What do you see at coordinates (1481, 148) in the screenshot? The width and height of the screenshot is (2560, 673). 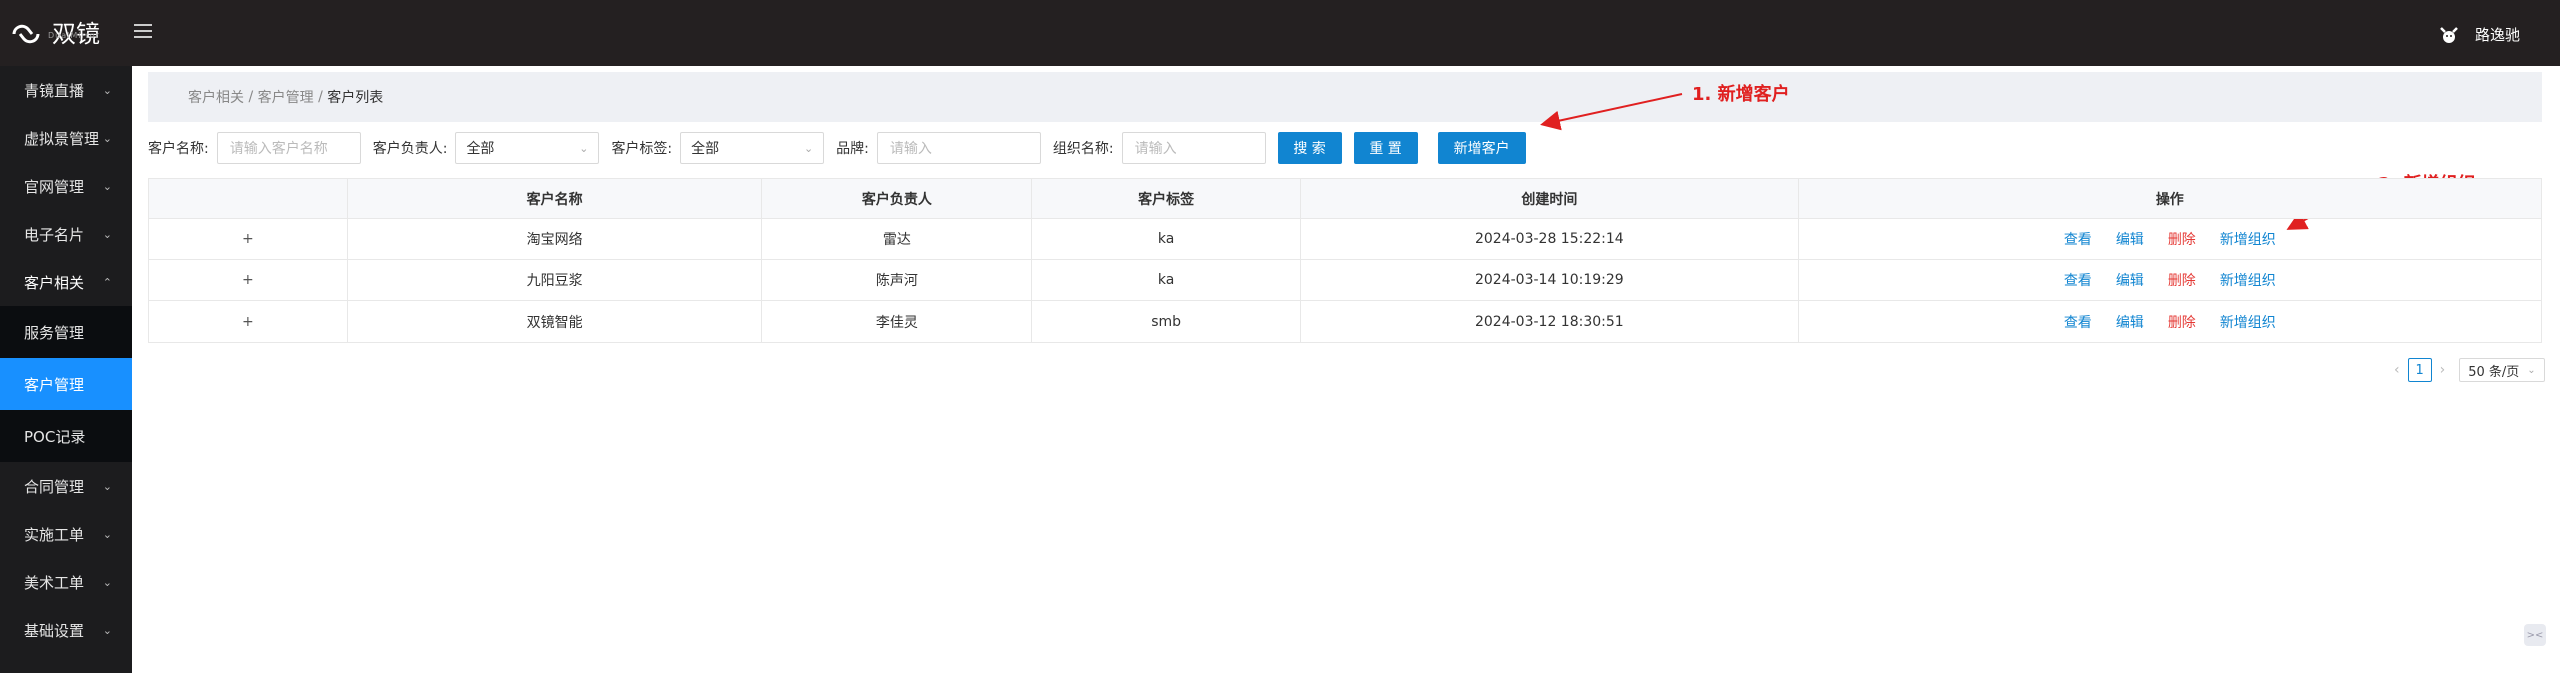 I see `add-customer-button: 新增客户` at bounding box center [1481, 148].